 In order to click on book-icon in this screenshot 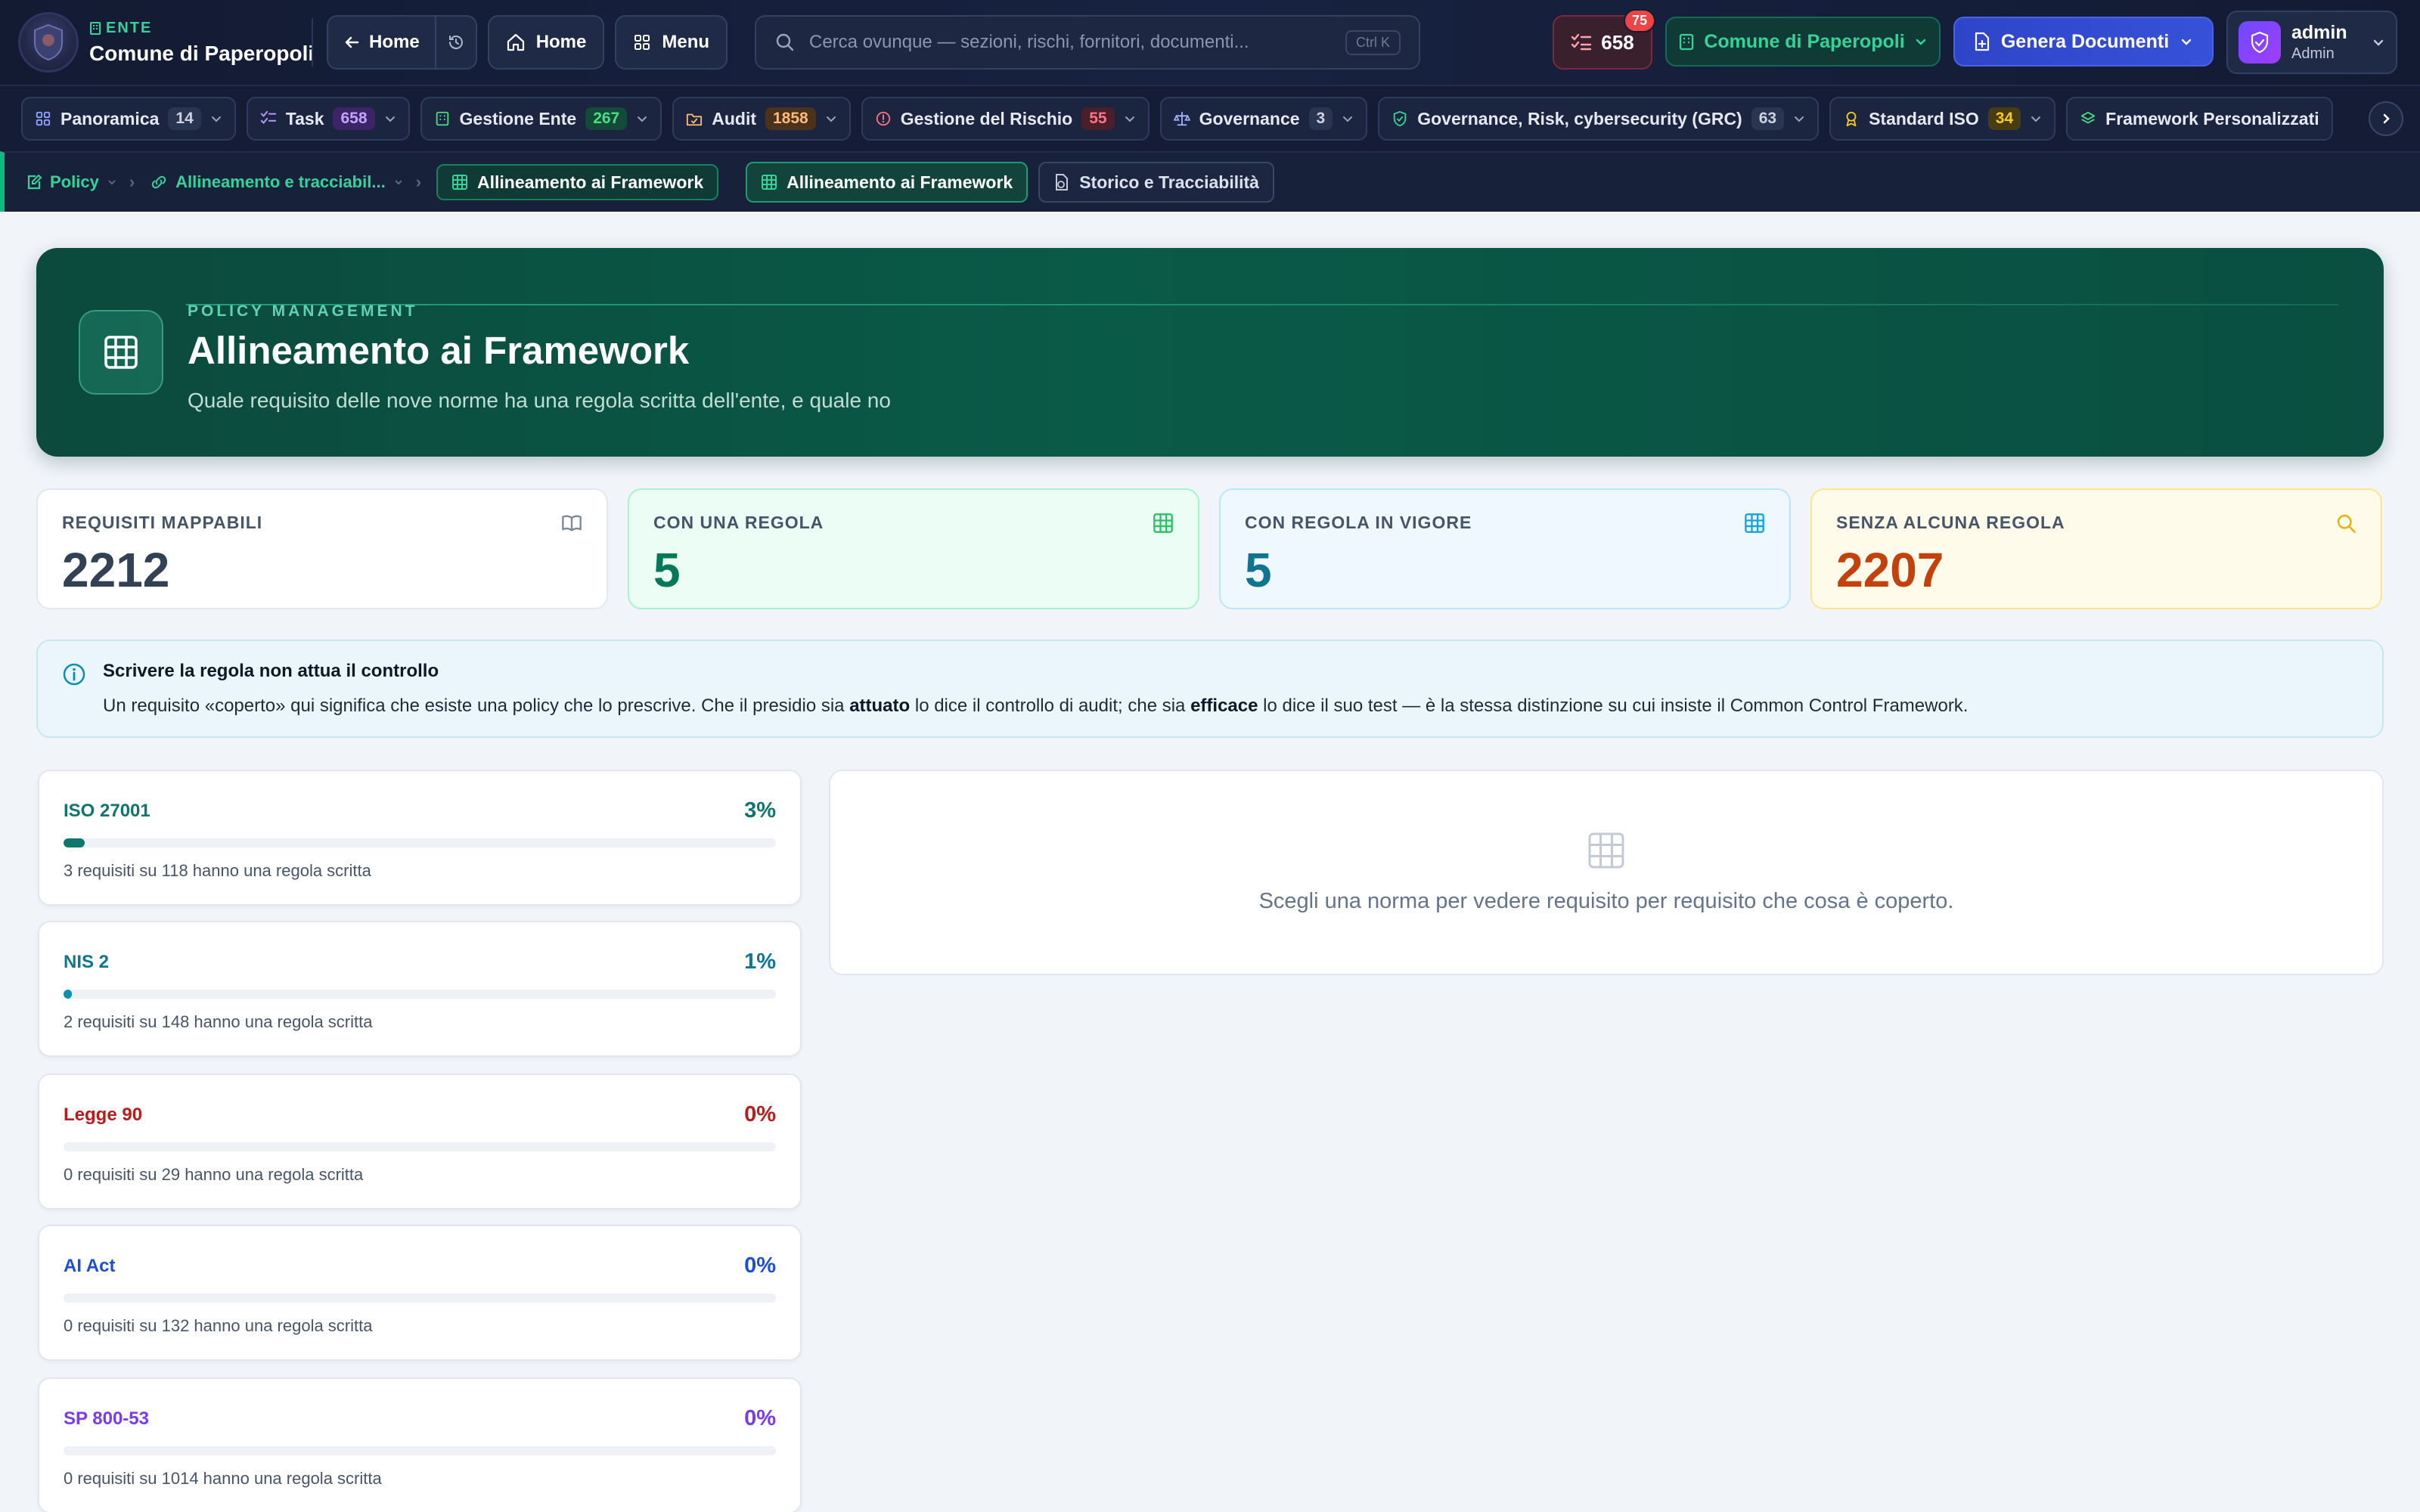, I will do `click(572, 523)`.